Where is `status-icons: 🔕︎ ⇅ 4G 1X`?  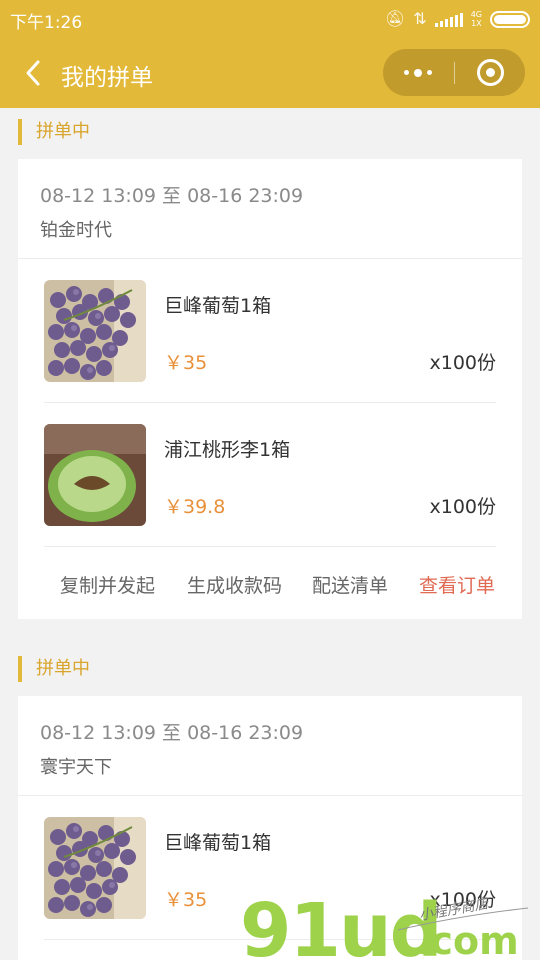
status-icons: 🔕︎ ⇅ 4G 1X is located at coordinates (457, 19).